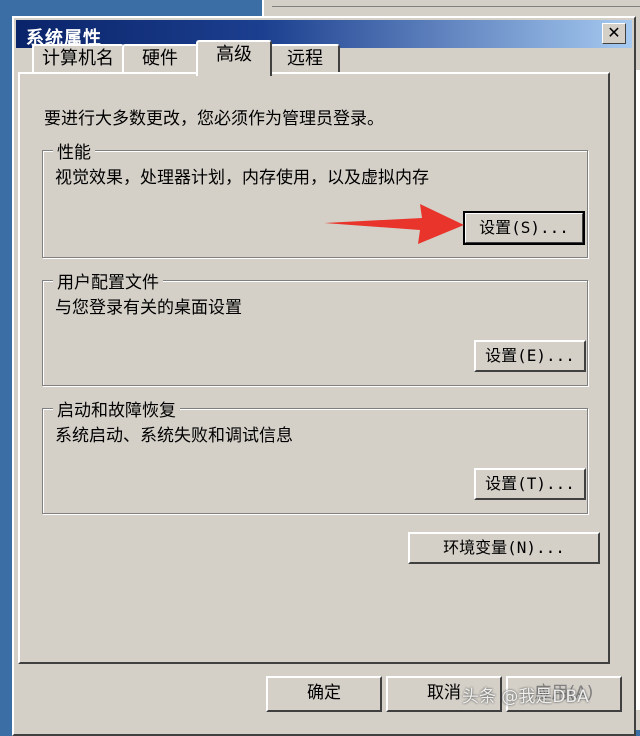 The width and height of the screenshot is (640, 736). I want to click on red-arrow-annotation, so click(394, 224).